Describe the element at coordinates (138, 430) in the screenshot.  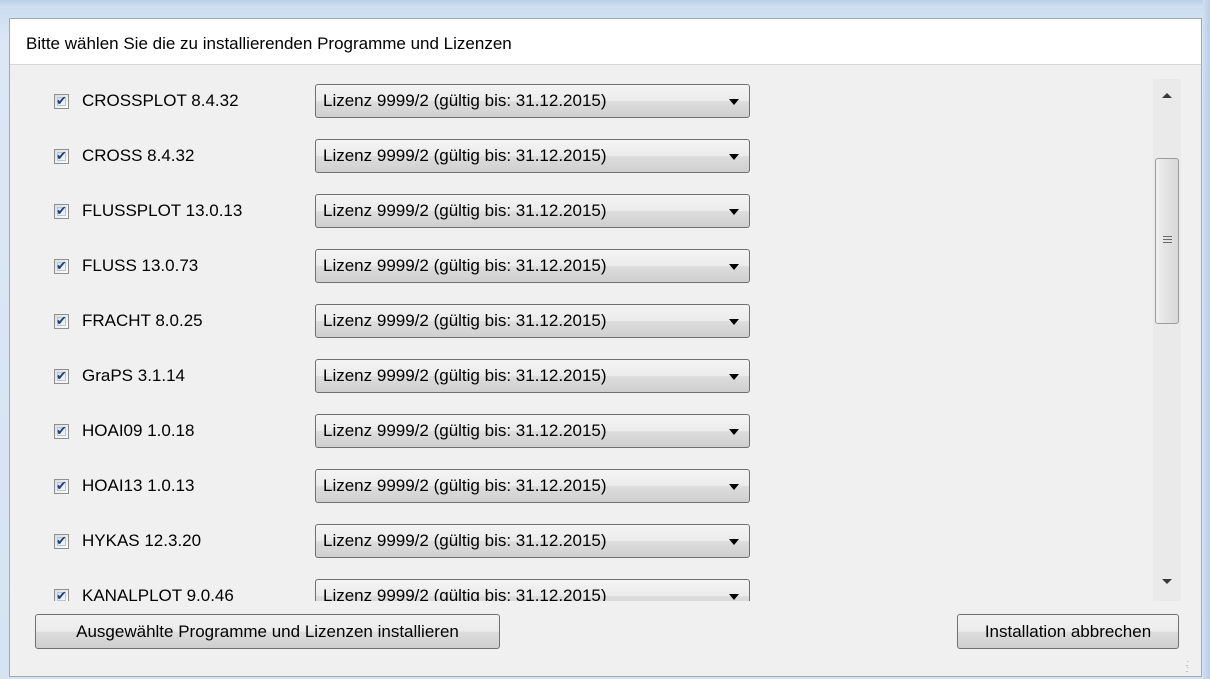
I see `program-label: HOAI09 1.0.18` at that location.